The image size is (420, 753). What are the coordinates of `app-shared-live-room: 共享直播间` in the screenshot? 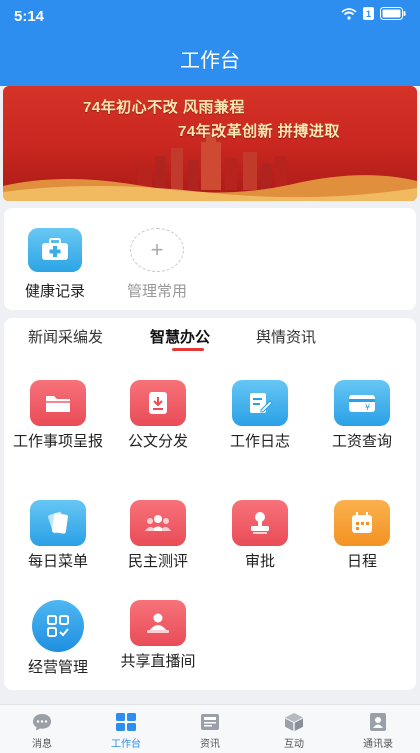 It's located at (158, 635).